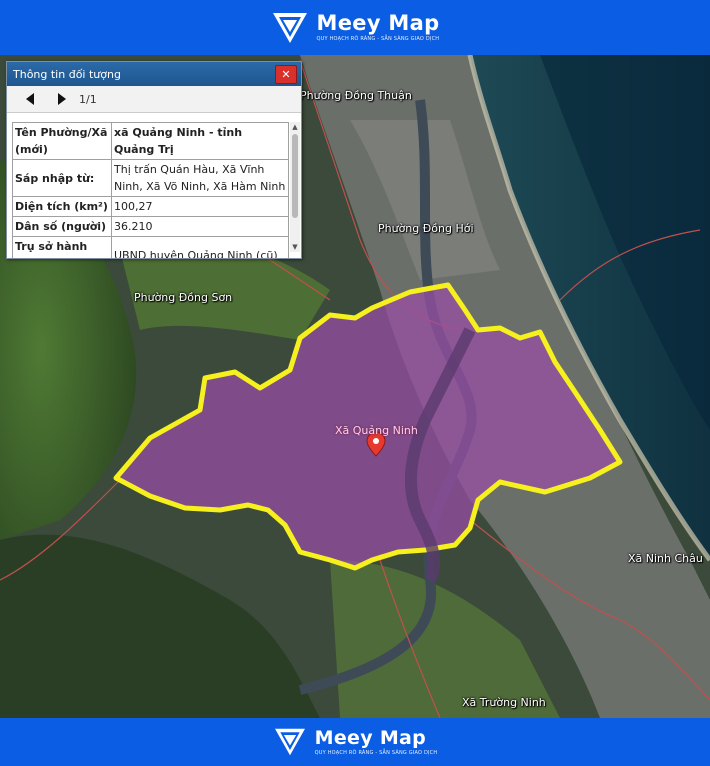  Describe the element at coordinates (154, 99) in the screenshot. I see `info-panel-pager: 1/1` at that location.